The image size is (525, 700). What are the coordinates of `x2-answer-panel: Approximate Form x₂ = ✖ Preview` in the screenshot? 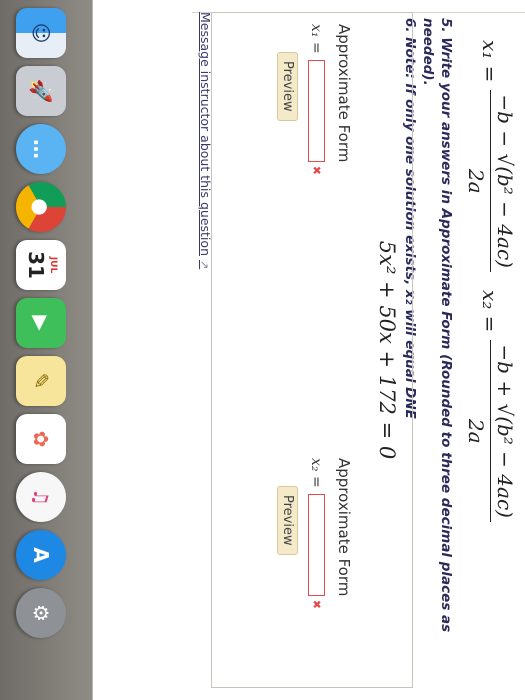 It's located at (315, 553).